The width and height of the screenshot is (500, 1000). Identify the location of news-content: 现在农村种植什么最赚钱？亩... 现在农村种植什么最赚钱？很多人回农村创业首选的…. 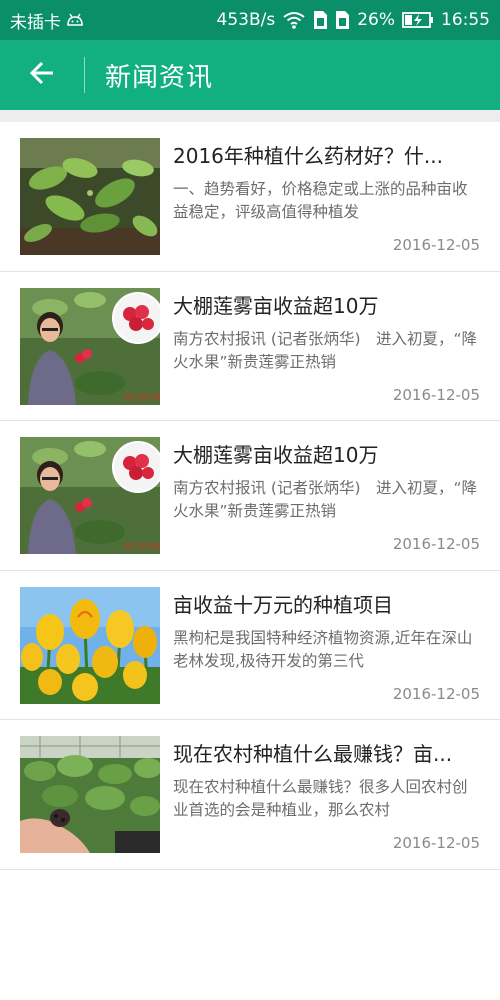
(326, 802).